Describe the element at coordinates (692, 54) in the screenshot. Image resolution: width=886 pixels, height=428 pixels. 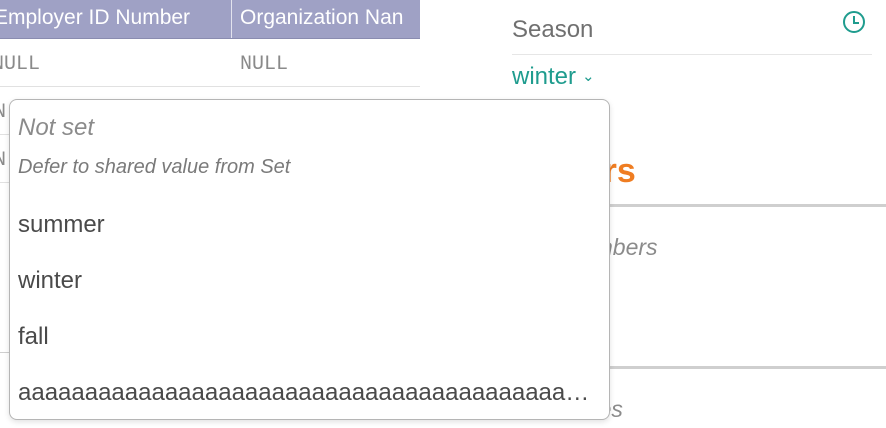
I see `divider` at that location.